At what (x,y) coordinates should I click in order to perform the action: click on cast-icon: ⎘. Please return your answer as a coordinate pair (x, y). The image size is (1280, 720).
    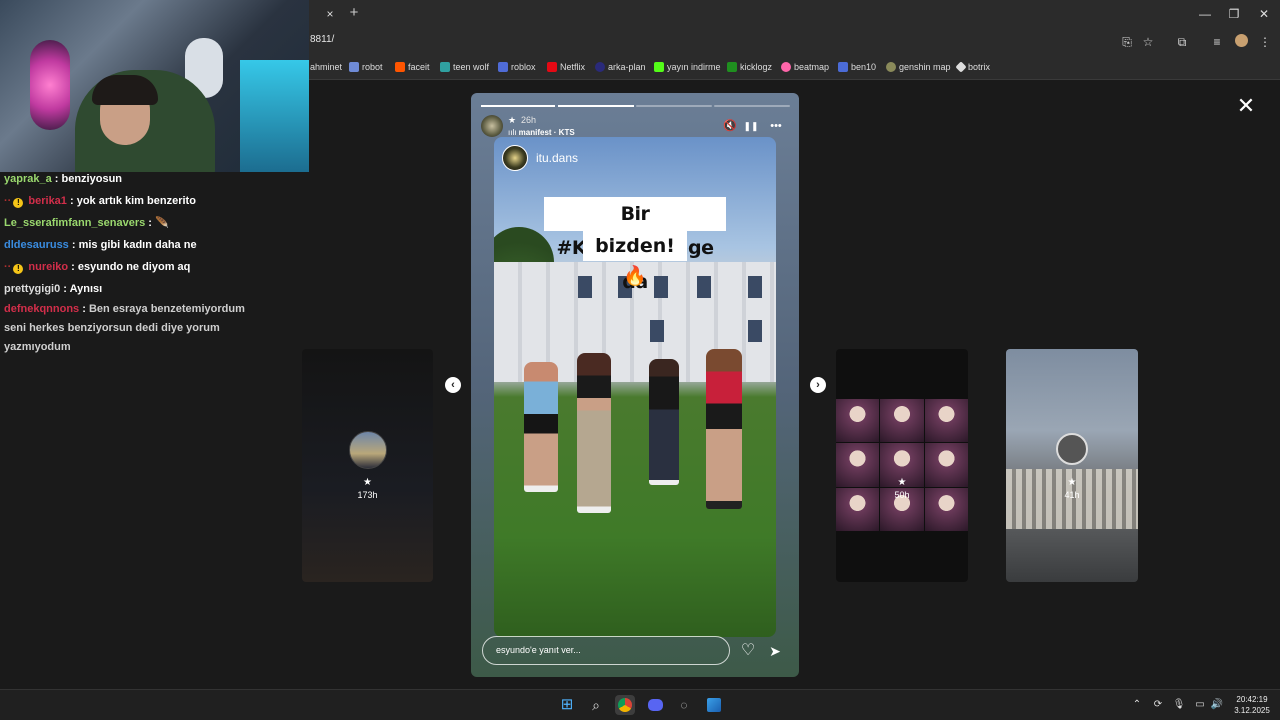
    Looking at the image, I should click on (1127, 42).